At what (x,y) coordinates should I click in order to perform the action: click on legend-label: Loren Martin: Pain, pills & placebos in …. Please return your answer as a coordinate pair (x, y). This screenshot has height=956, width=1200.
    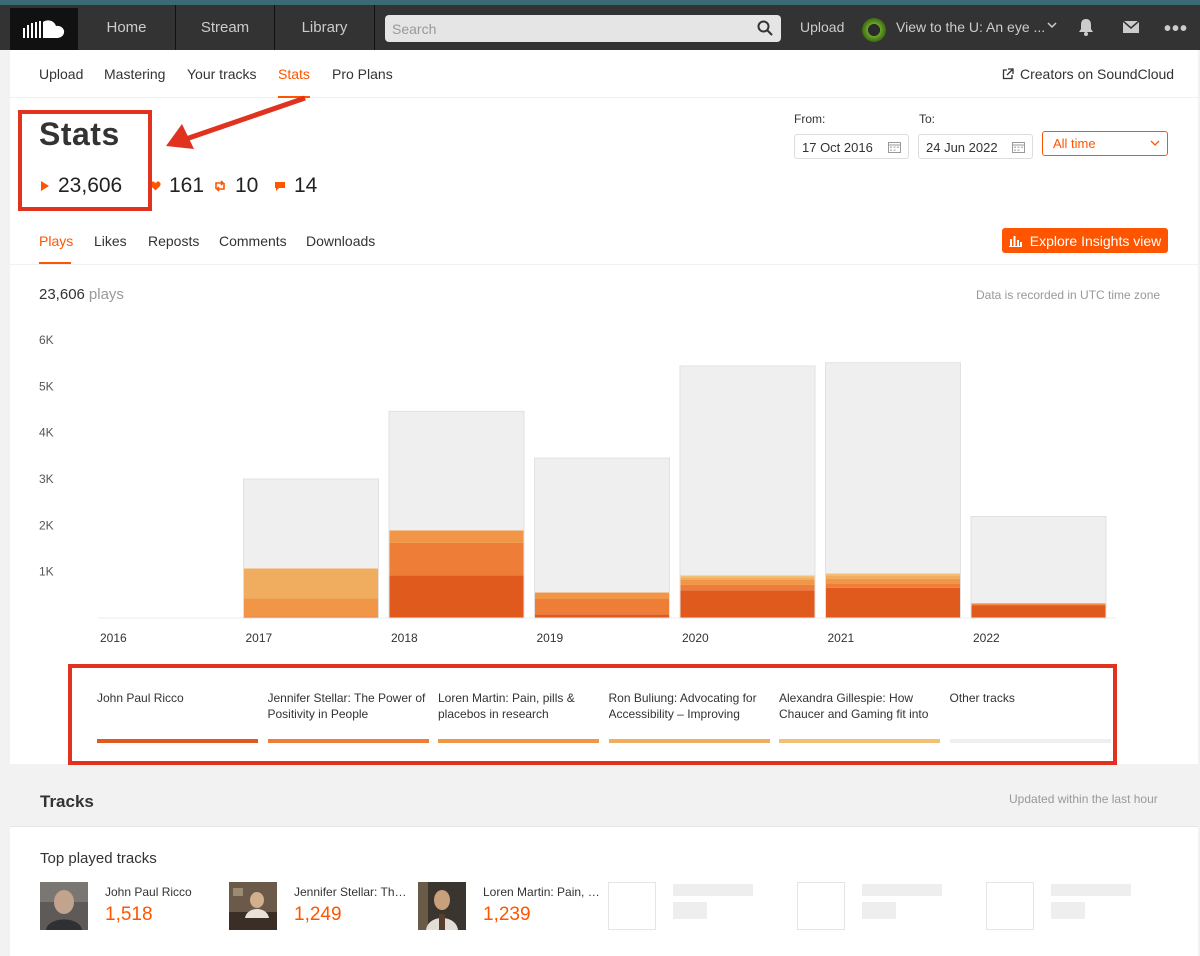
    Looking at the image, I should click on (506, 706).